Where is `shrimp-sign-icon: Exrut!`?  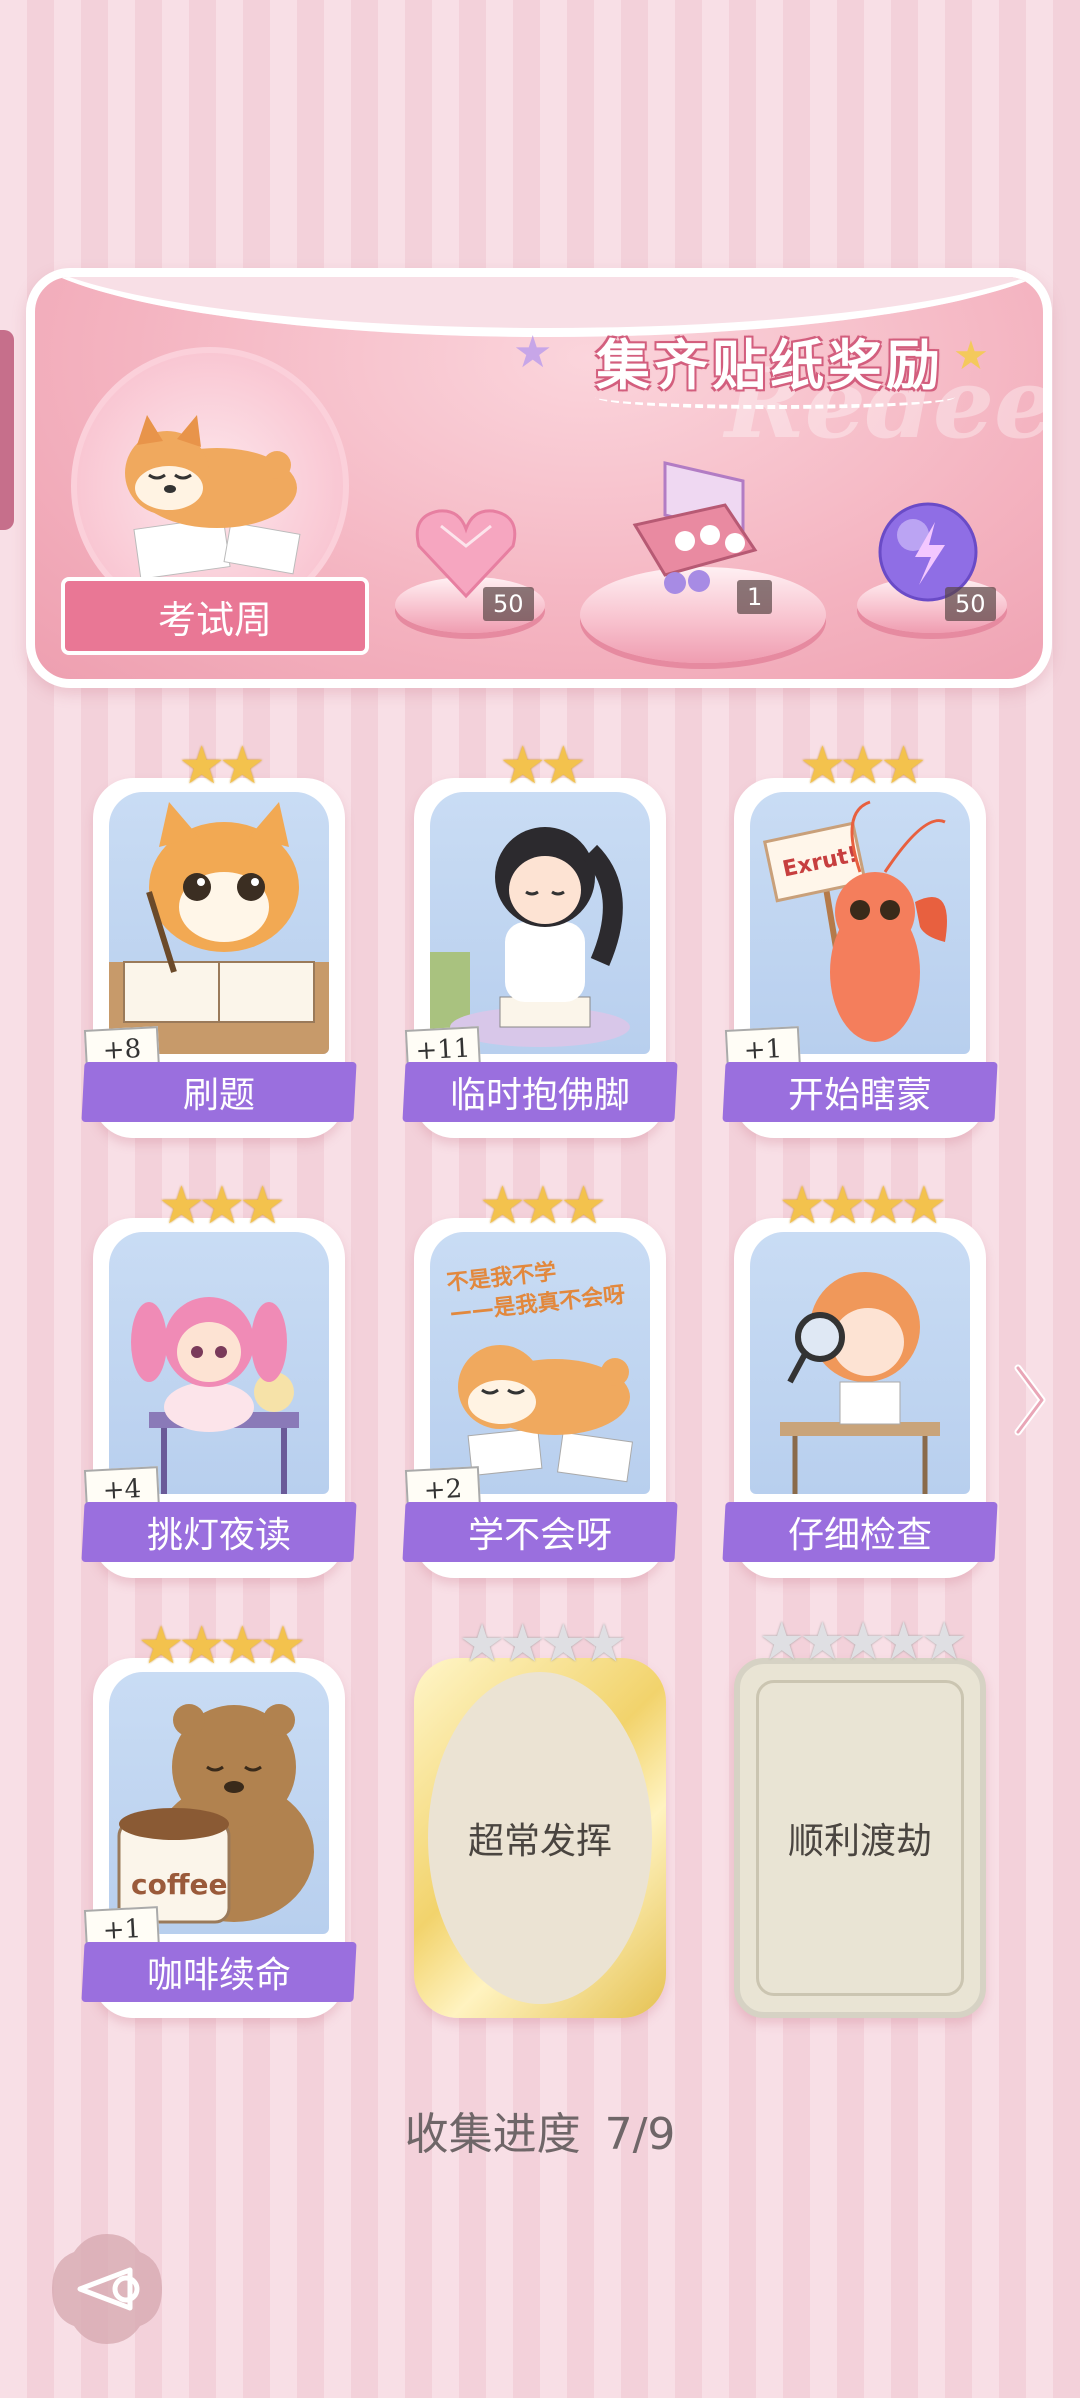 shrimp-sign-icon: Exrut! is located at coordinates (854, 921).